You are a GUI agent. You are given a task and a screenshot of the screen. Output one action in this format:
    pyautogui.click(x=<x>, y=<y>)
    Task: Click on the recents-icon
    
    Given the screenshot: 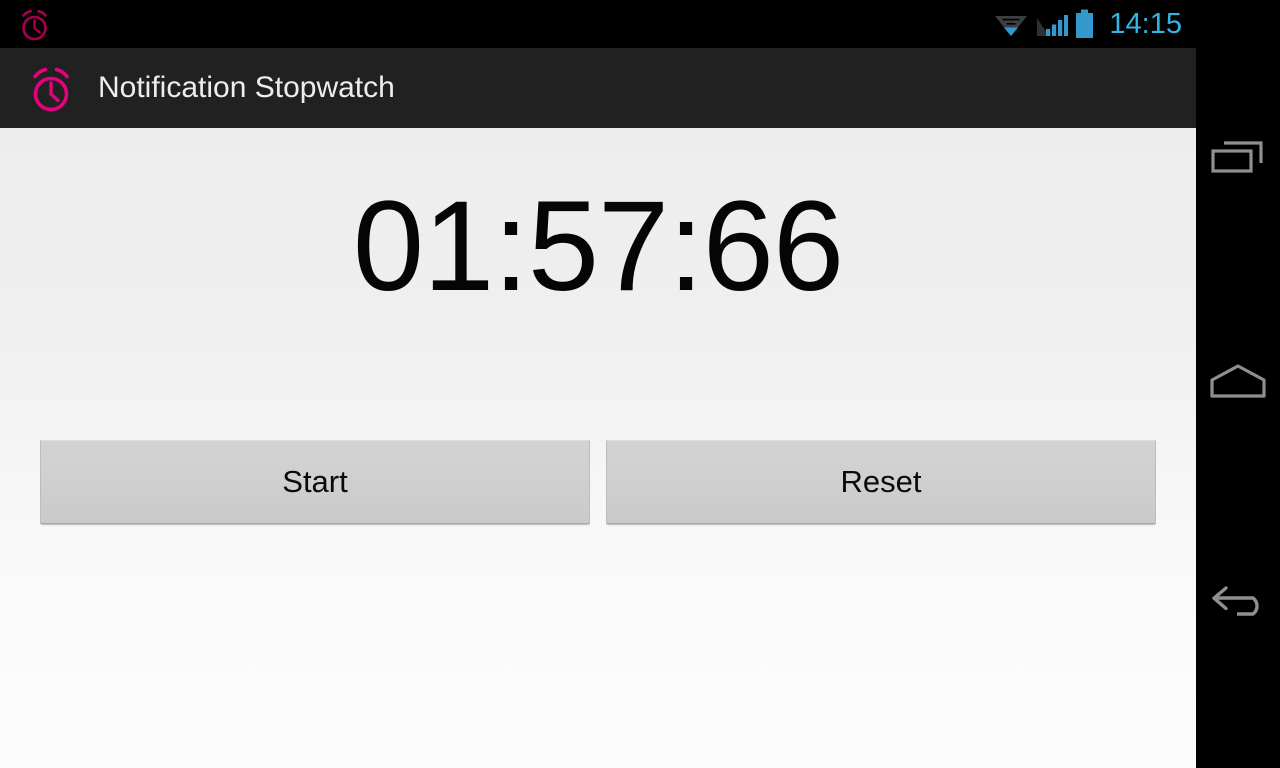 What is the action you would take?
    pyautogui.click(x=1237, y=157)
    